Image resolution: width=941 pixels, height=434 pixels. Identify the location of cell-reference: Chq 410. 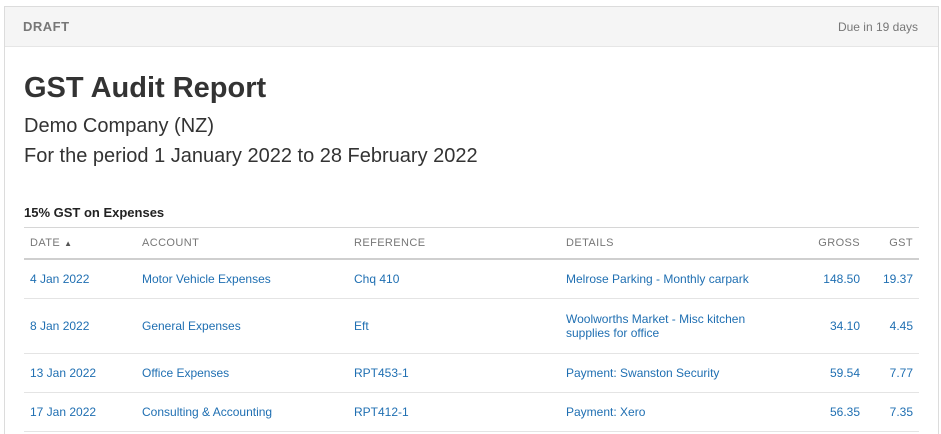
(454, 279).